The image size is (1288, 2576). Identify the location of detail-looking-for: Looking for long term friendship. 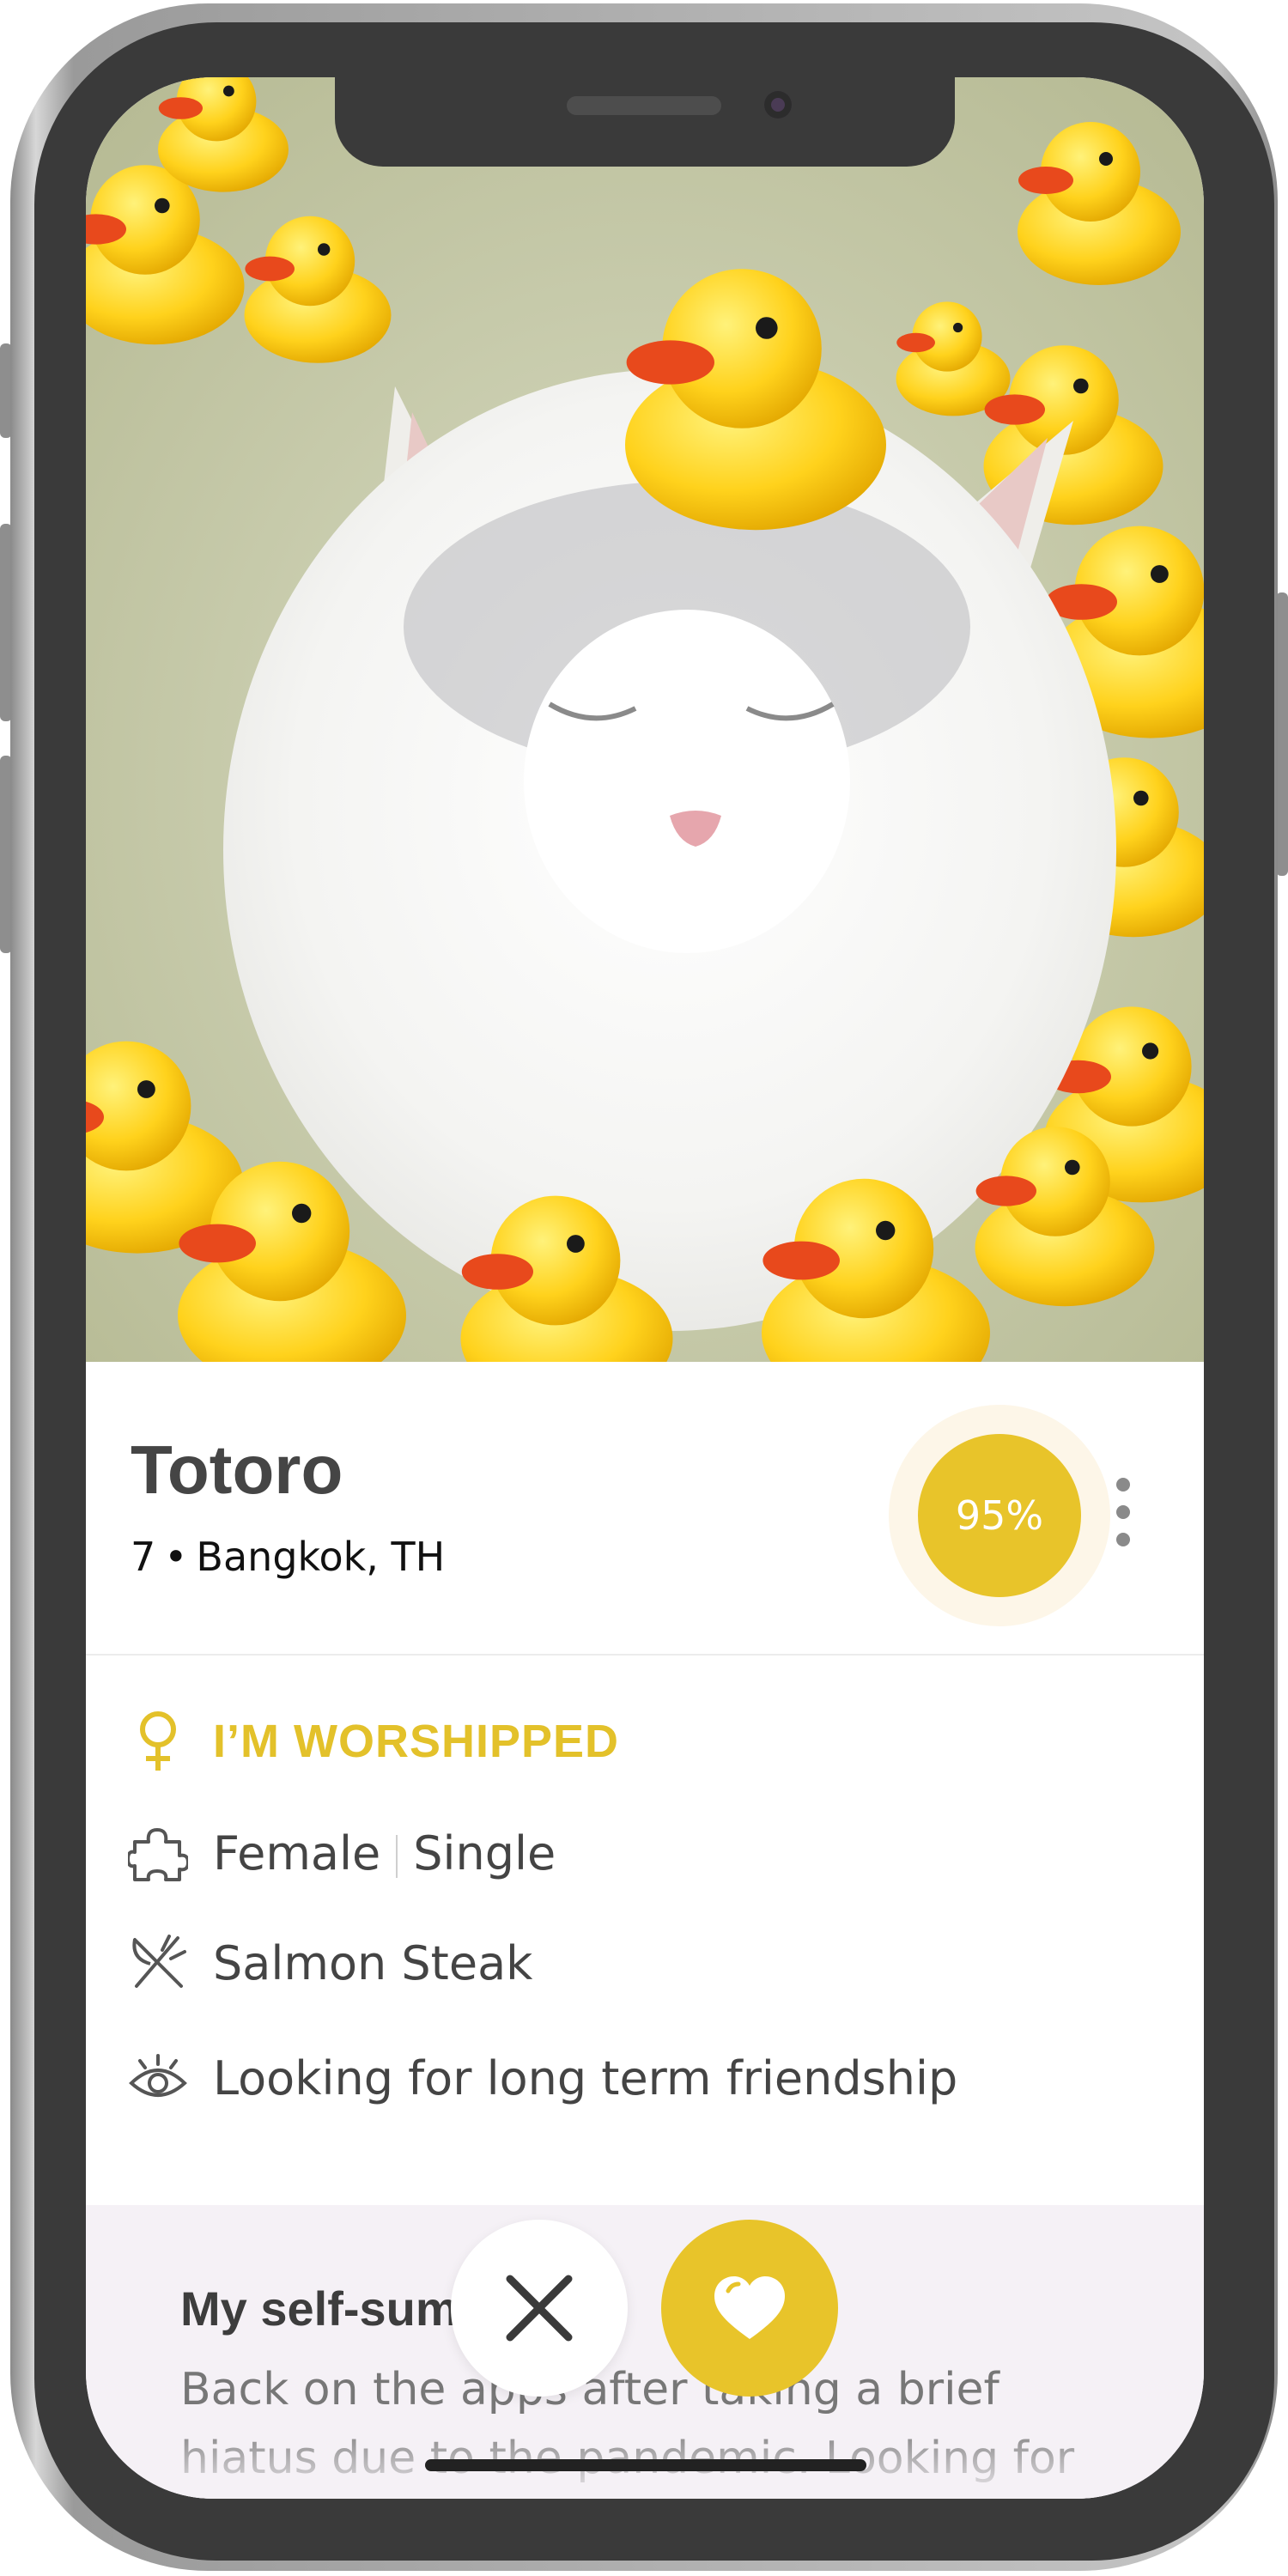
(542, 2078).